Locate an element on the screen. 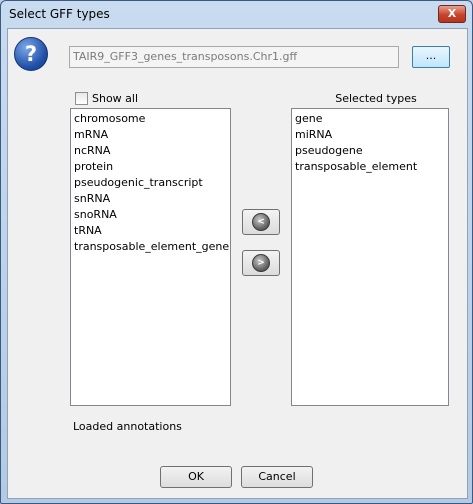  list-item: snoRNA is located at coordinates (150, 215).